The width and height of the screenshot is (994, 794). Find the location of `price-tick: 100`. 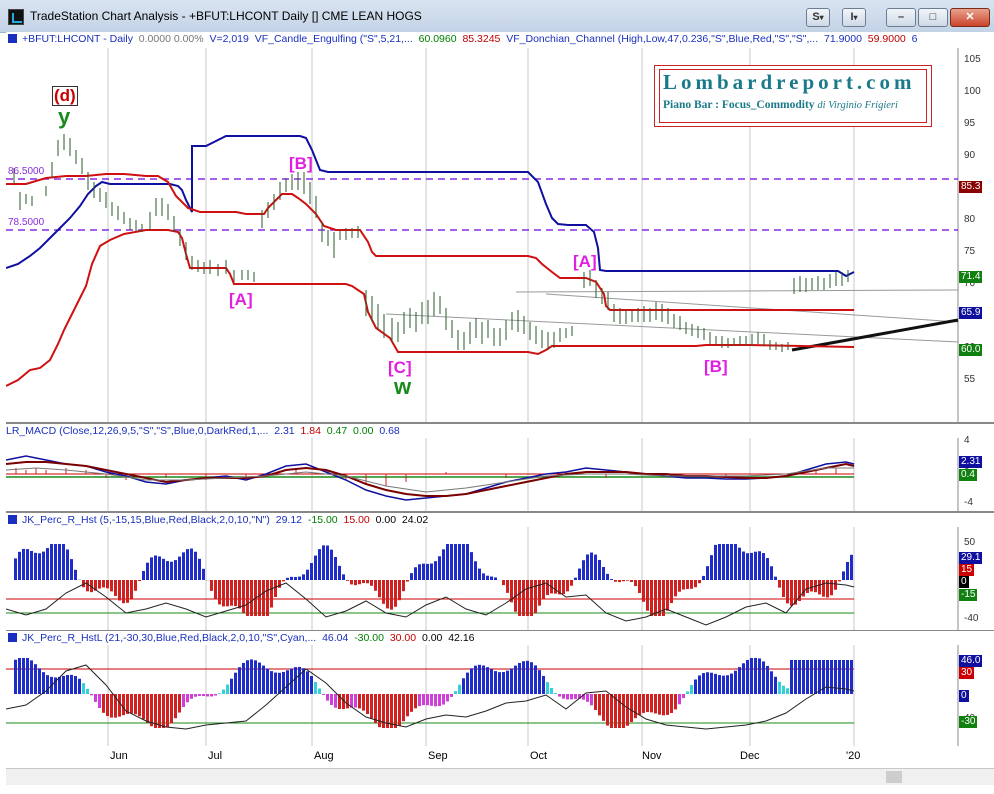

price-tick: 100 is located at coordinates (972, 91).